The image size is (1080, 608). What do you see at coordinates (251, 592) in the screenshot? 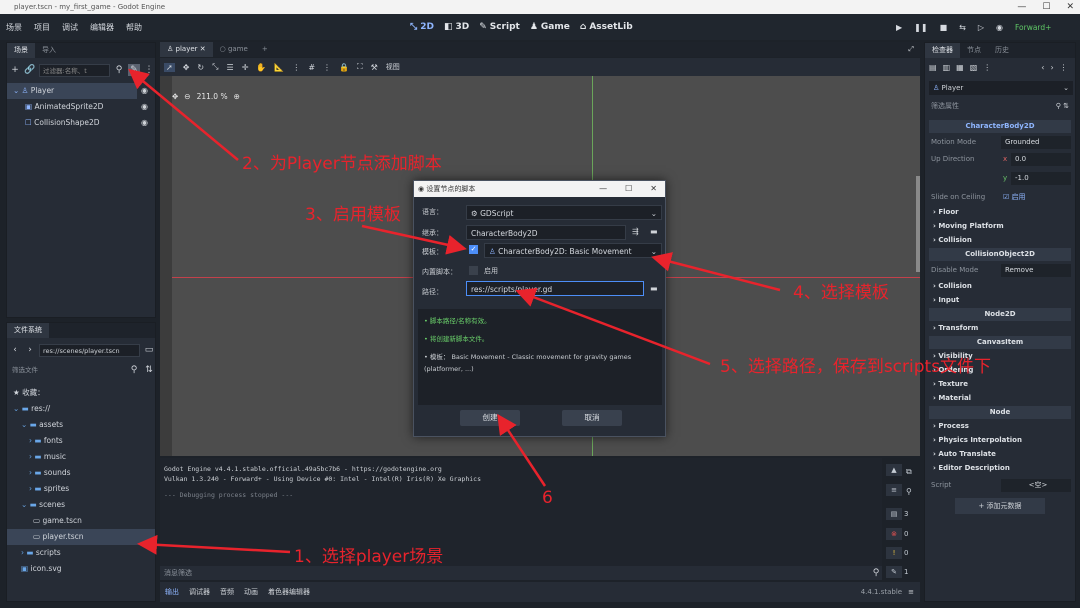
I see `tab-animation: 动画` at bounding box center [251, 592].